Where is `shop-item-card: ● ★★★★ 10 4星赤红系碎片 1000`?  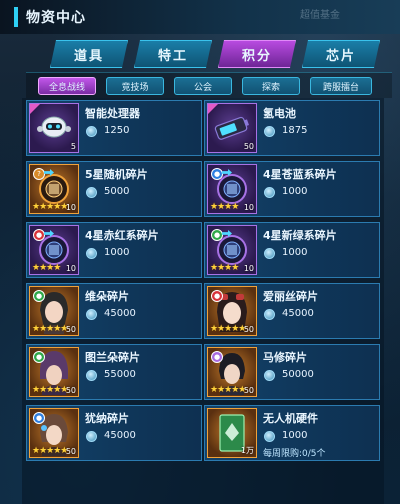 shop-item-card: ● ★★★★ 10 4星赤红系碎片 1000 is located at coordinates (114, 250).